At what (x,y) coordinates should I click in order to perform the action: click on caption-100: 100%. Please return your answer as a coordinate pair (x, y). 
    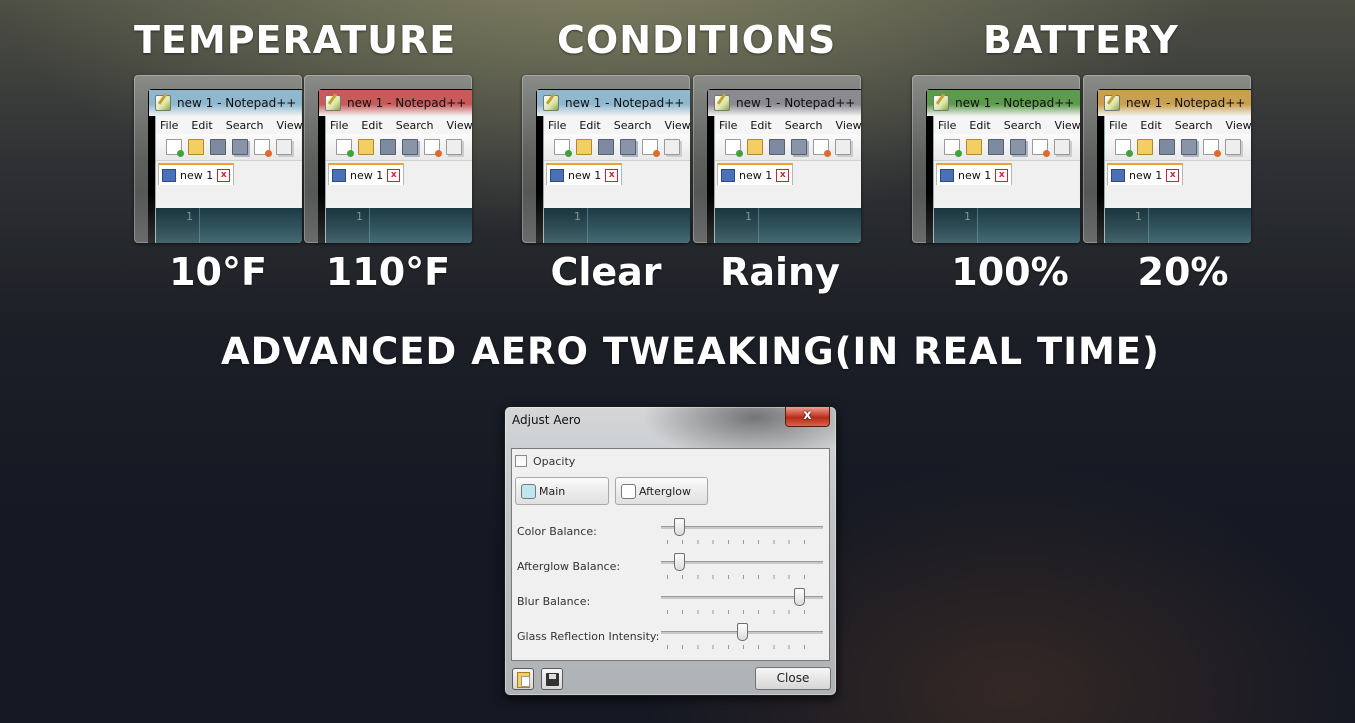
    Looking at the image, I should click on (1010, 272).